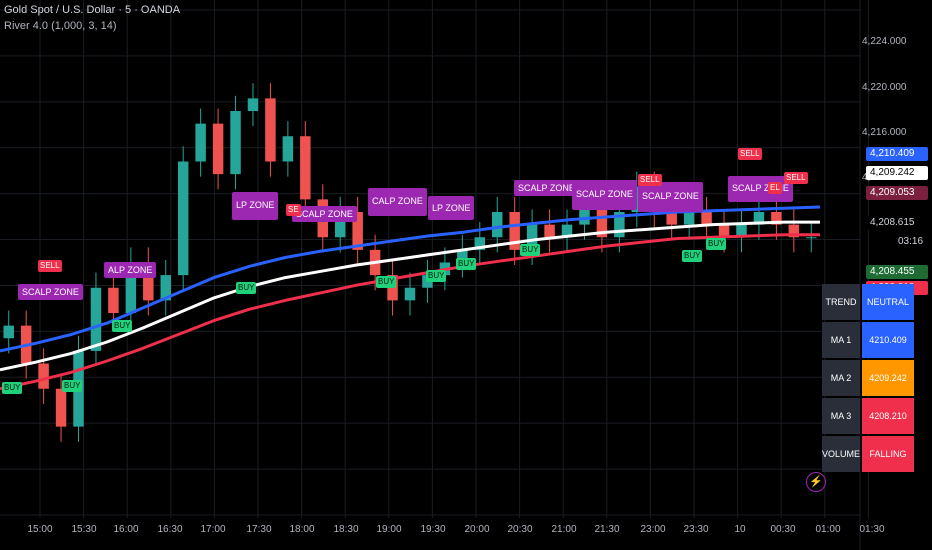 This screenshot has width=932, height=550. Describe the element at coordinates (433, 529) in the screenshot. I see `time-tick: 19:30` at that location.